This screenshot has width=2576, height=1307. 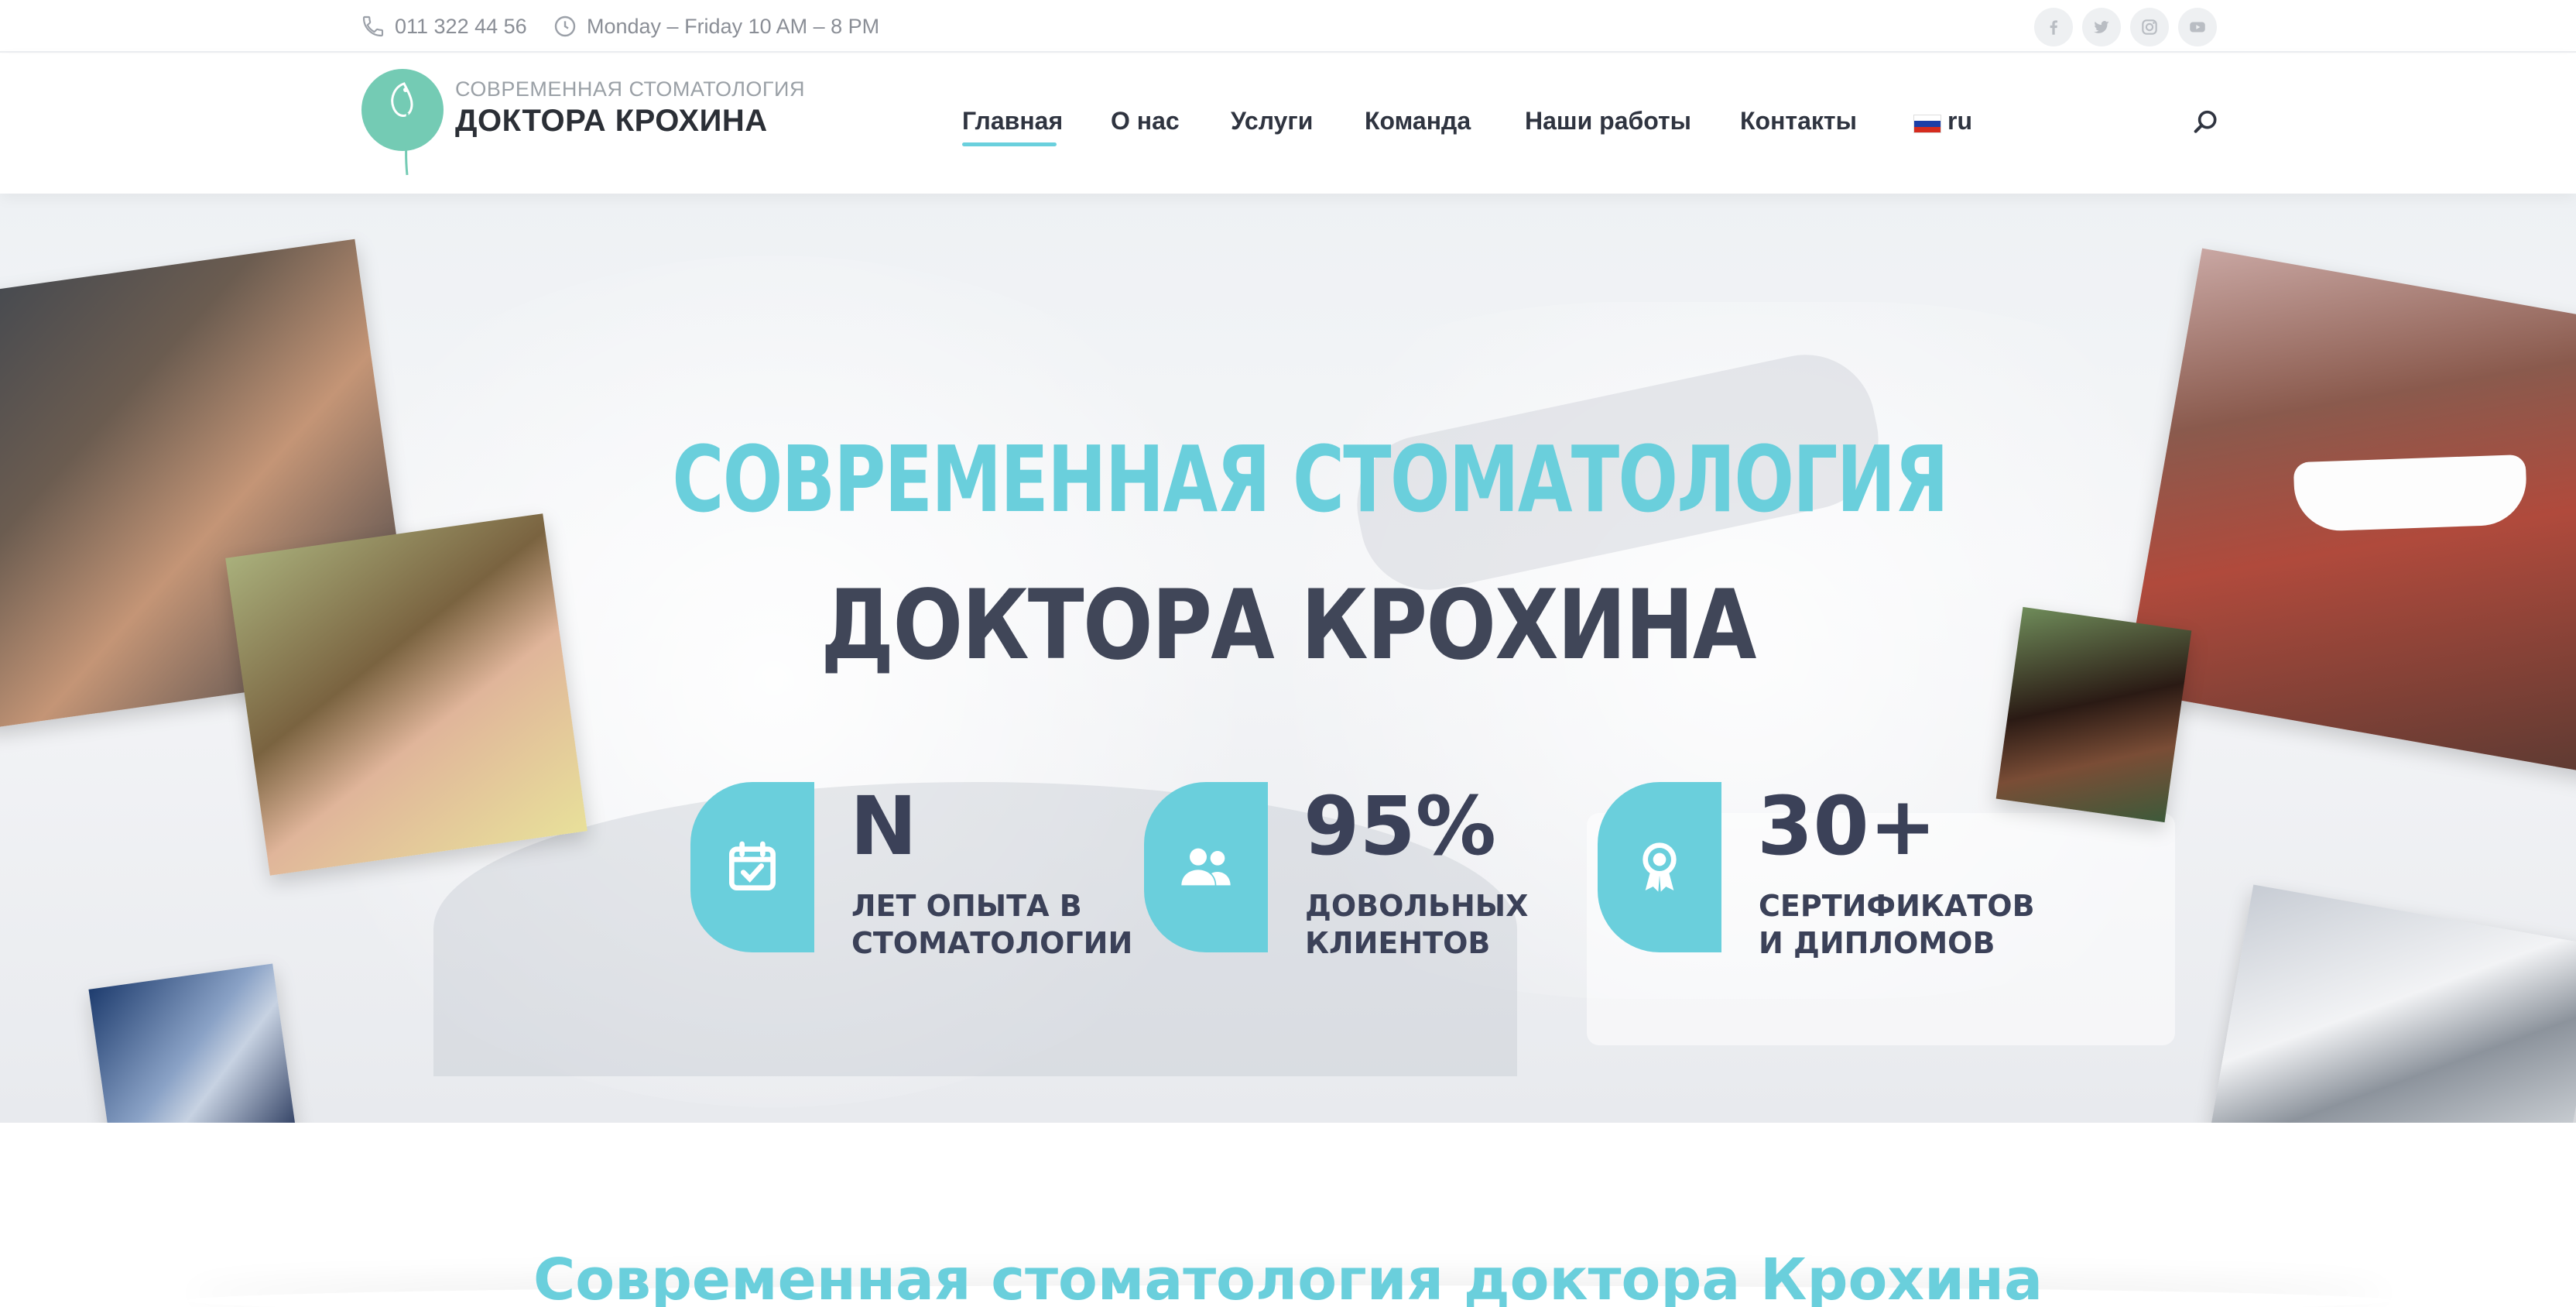 What do you see at coordinates (1012, 122) in the screenshot?
I see `nav-item-home: Главная` at bounding box center [1012, 122].